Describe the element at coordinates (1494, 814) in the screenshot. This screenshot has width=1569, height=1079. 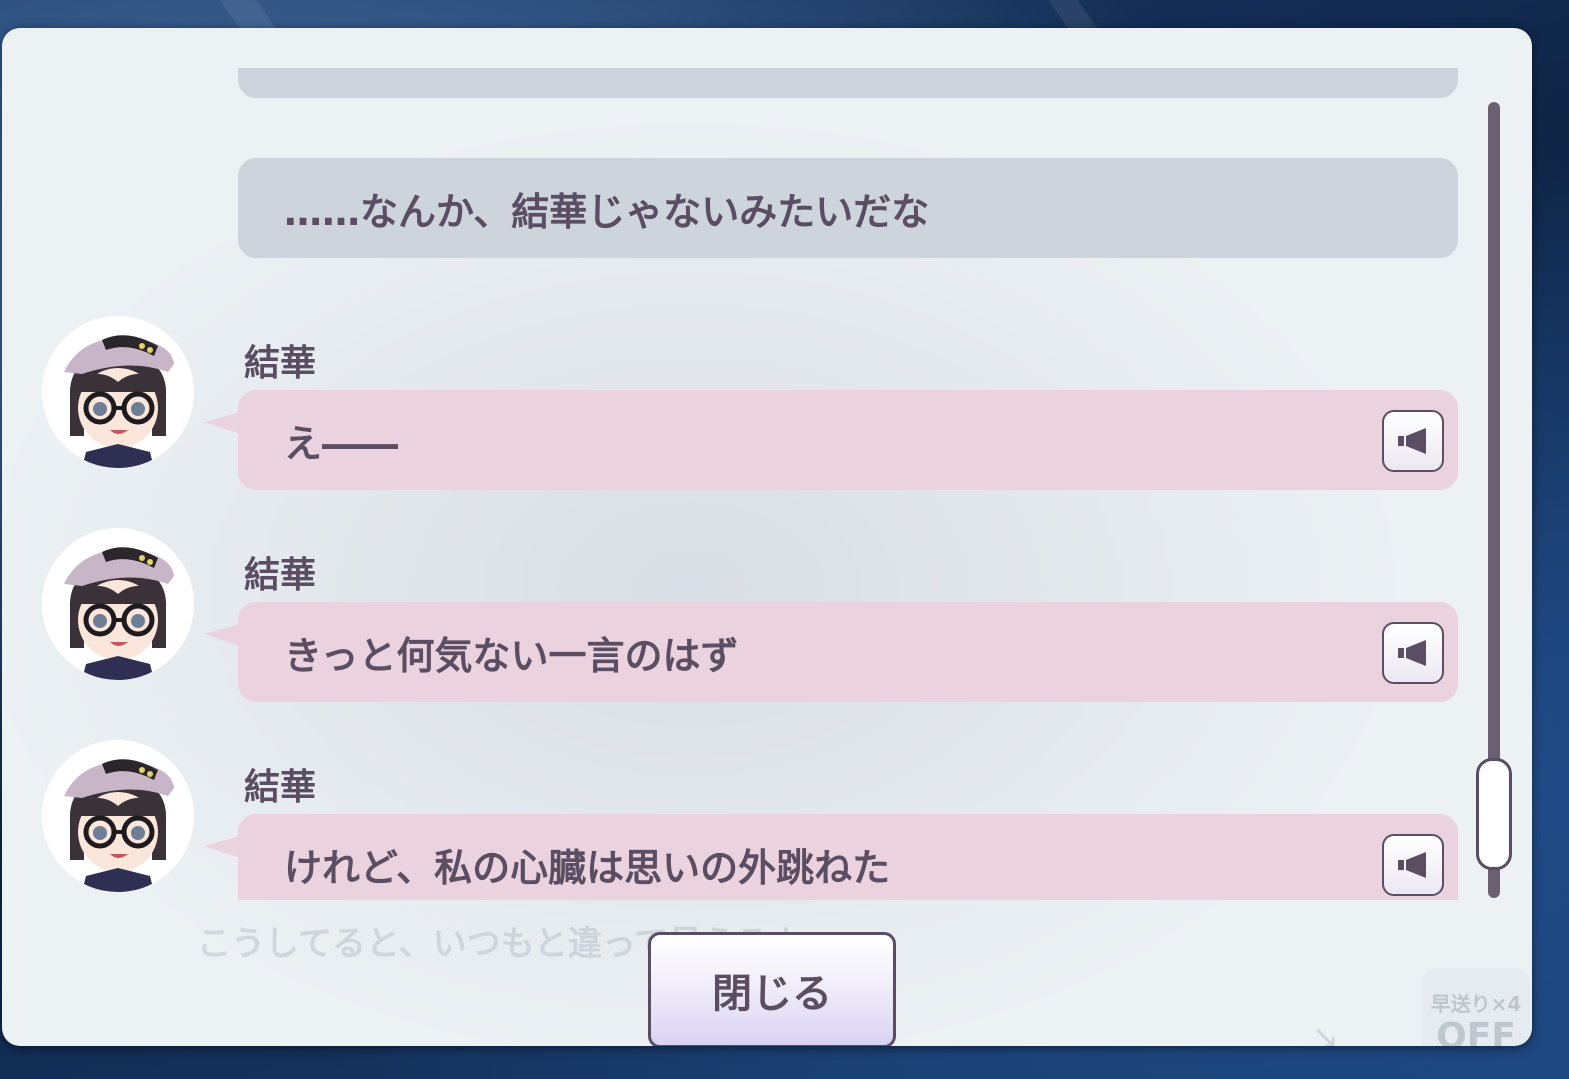
I see `scrollbar-thumb` at that location.